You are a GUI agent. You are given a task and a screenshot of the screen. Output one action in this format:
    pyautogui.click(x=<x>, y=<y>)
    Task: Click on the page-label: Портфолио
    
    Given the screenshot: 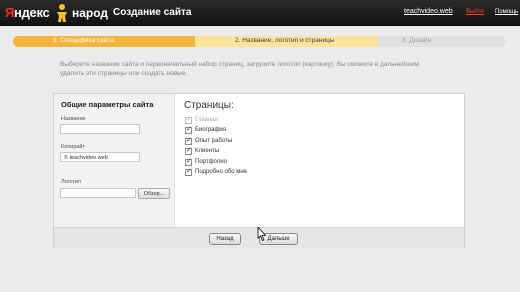 What is the action you would take?
    pyautogui.click(x=211, y=162)
    